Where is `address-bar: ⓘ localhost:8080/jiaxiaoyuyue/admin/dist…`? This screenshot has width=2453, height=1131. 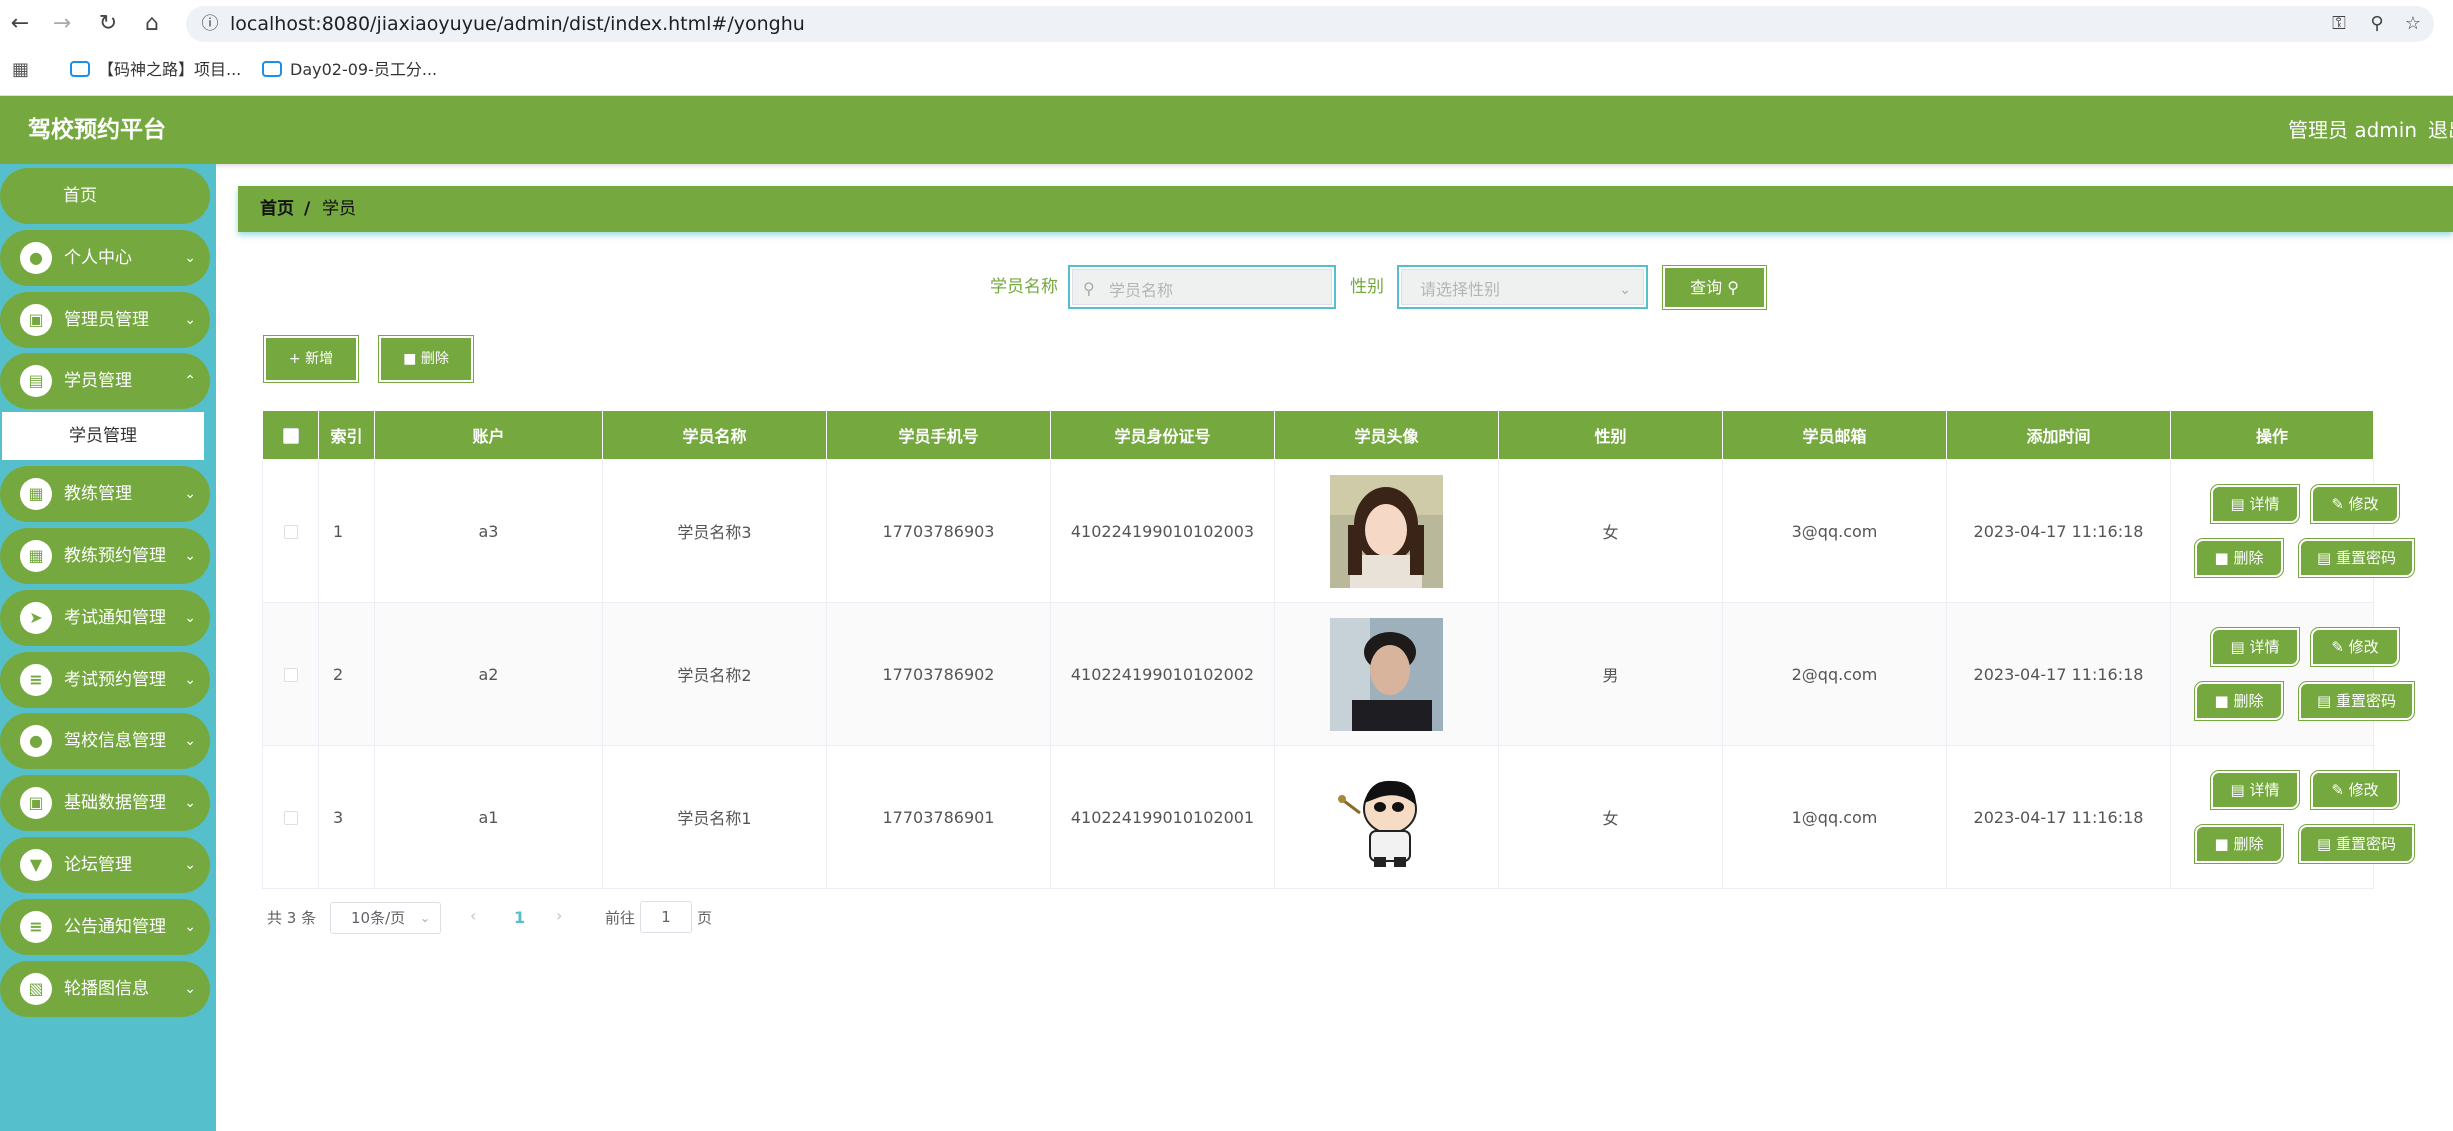
address-bar: ⓘ localhost:8080/jiaxiaoyuyue/admin/dist… is located at coordinates (1310, 24).